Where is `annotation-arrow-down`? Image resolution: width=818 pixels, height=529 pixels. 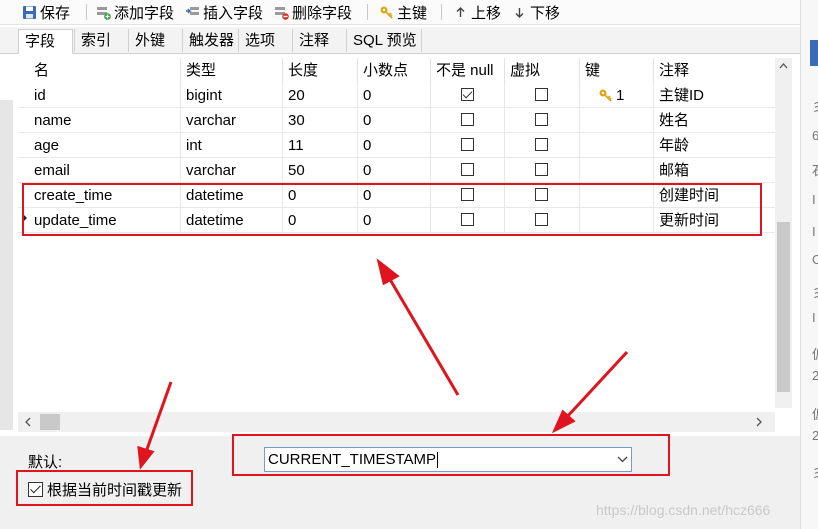 annotation-arrow-down is located at coordinates (596, 385).